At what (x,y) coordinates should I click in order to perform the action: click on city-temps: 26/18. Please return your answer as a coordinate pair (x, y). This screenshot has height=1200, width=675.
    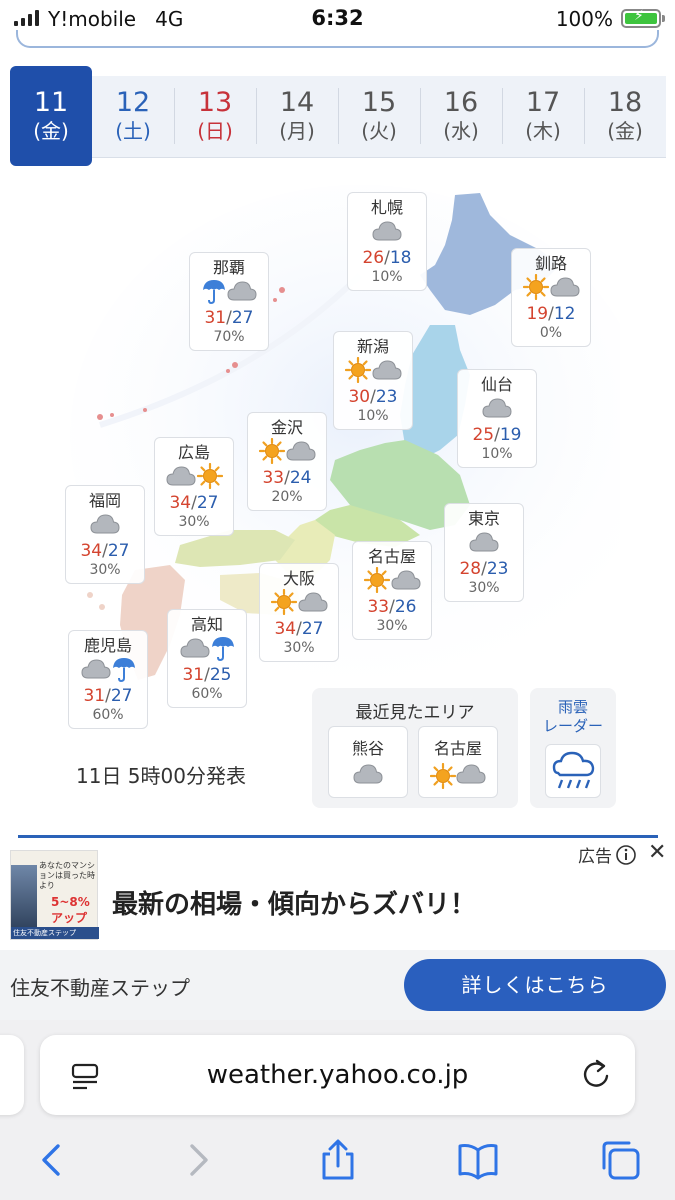
    Looking at the image, I should click on (387, 258).